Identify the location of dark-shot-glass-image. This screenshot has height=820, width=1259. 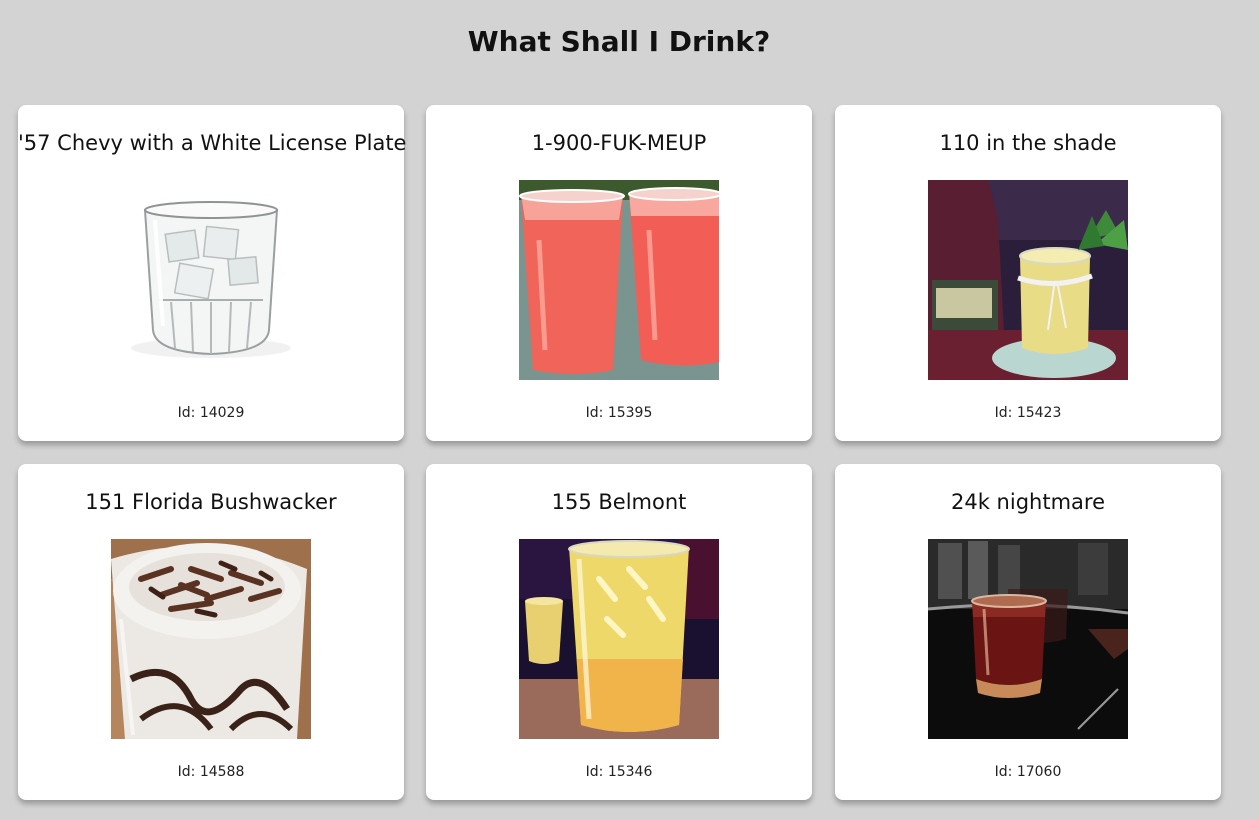
(1028, 639).